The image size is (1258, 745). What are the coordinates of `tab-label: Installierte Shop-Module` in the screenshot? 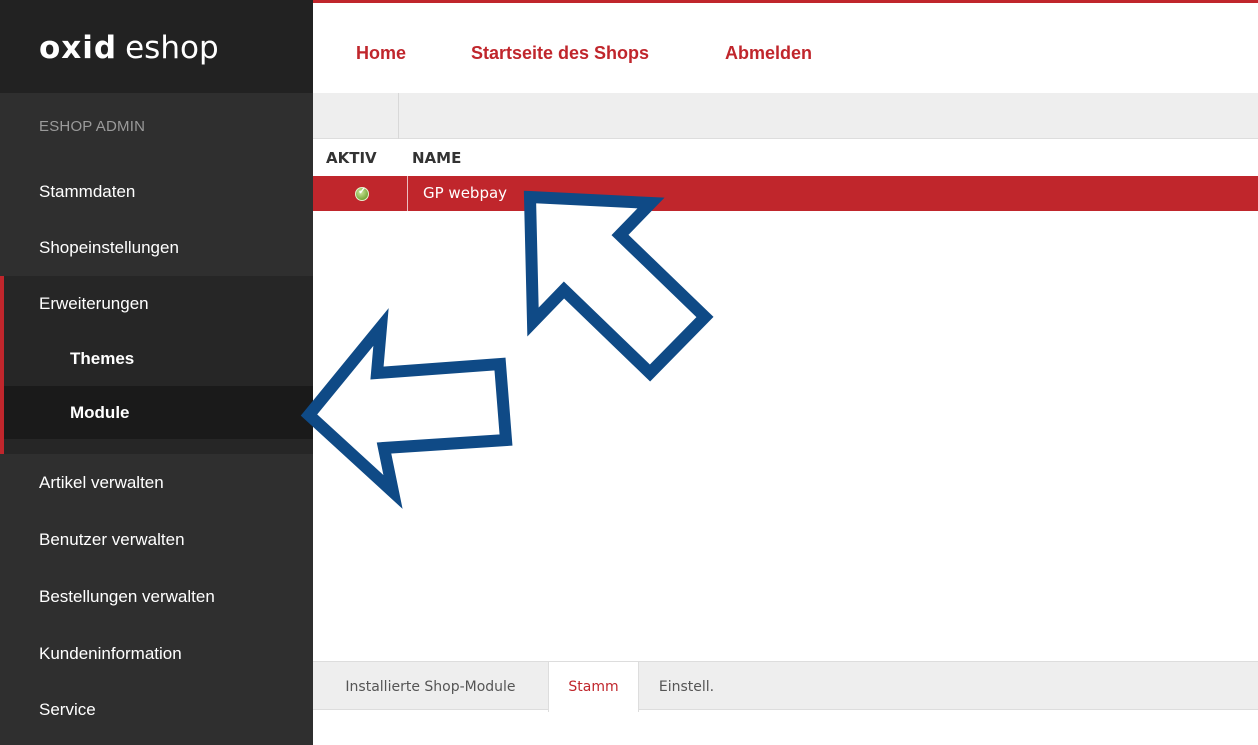 It's located at (430, 687).